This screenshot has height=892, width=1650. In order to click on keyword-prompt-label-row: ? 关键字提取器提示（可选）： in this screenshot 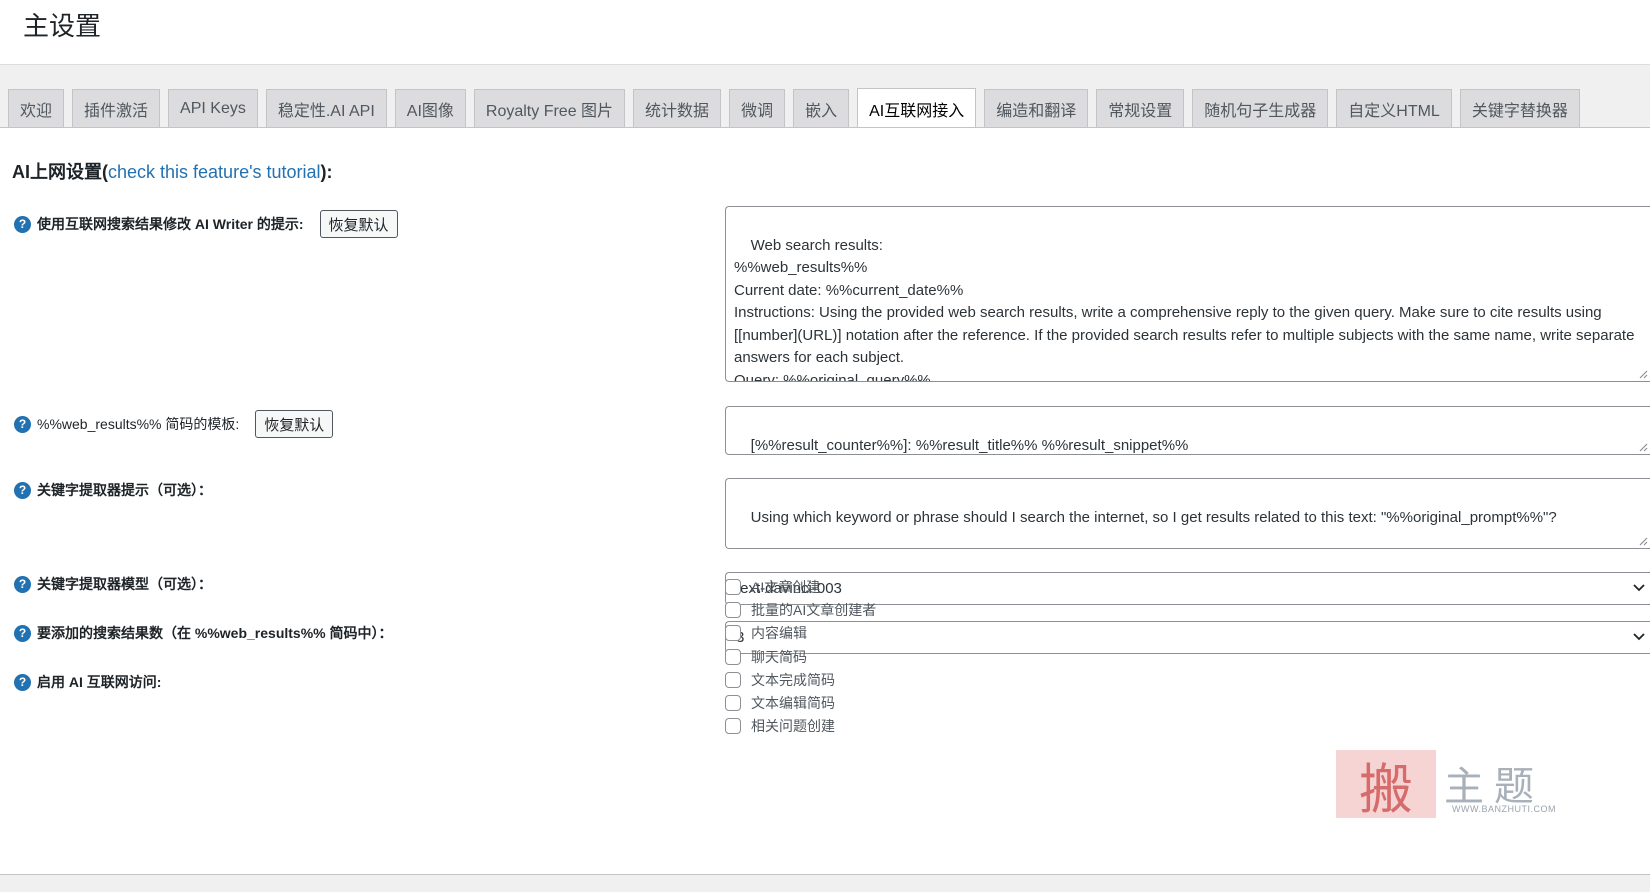, I will do `click(113, 490)`.